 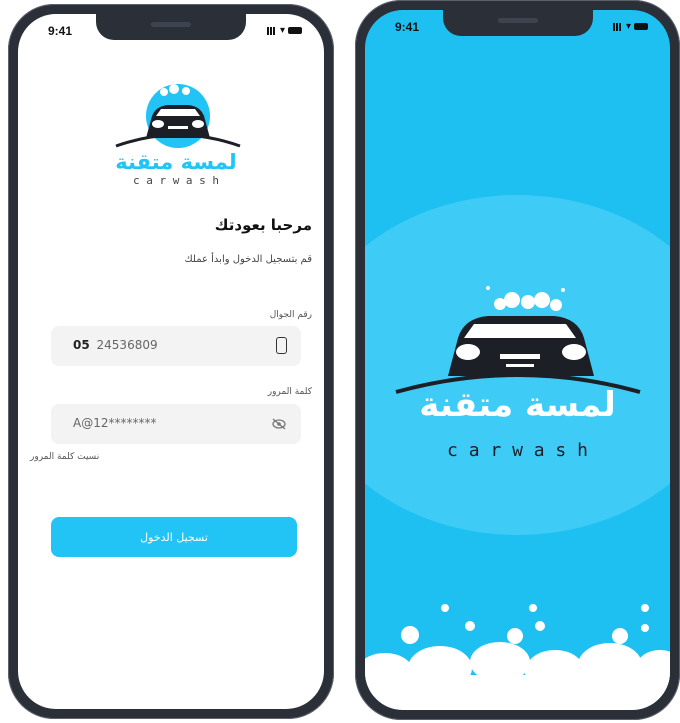 What do you see at coordinates (127, 345) in the screenshot?
I see `phone-number: 24536809` at bounding box center [127, 345].